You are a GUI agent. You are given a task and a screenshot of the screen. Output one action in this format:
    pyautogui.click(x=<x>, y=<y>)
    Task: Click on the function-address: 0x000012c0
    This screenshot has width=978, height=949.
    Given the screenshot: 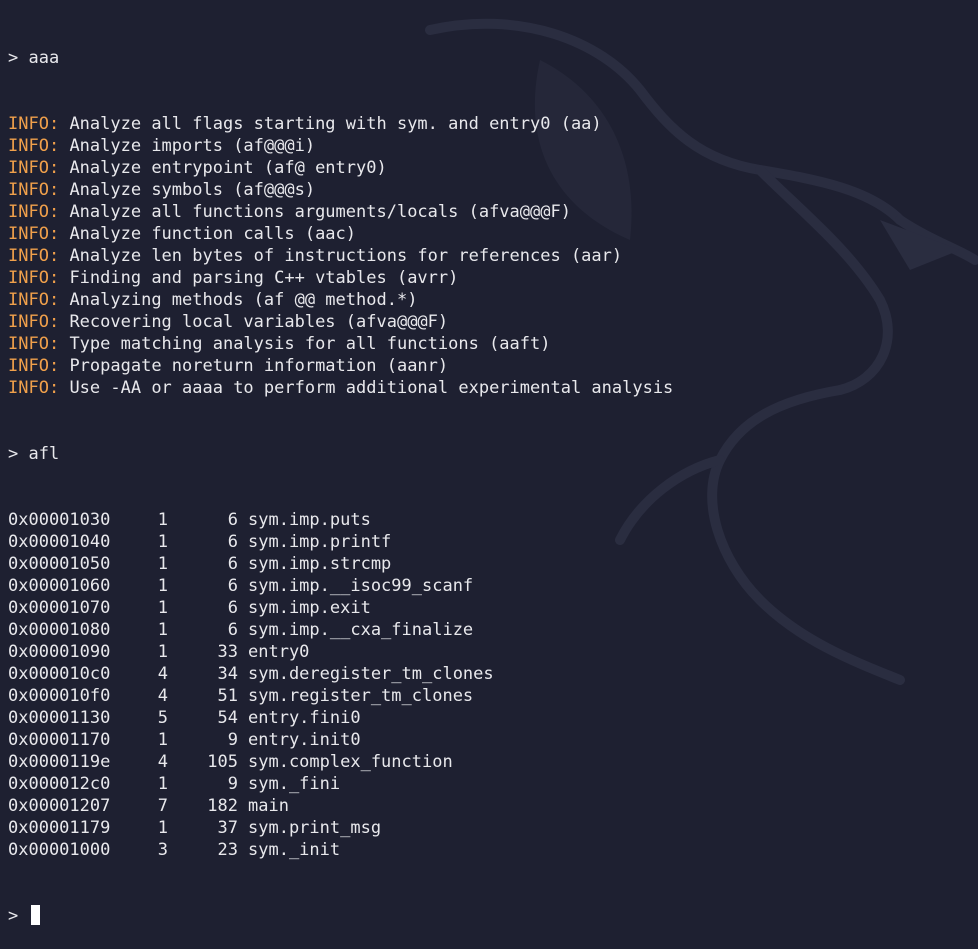 What is the action you would take?
    pyautogui.click(x=59, y=784)
    